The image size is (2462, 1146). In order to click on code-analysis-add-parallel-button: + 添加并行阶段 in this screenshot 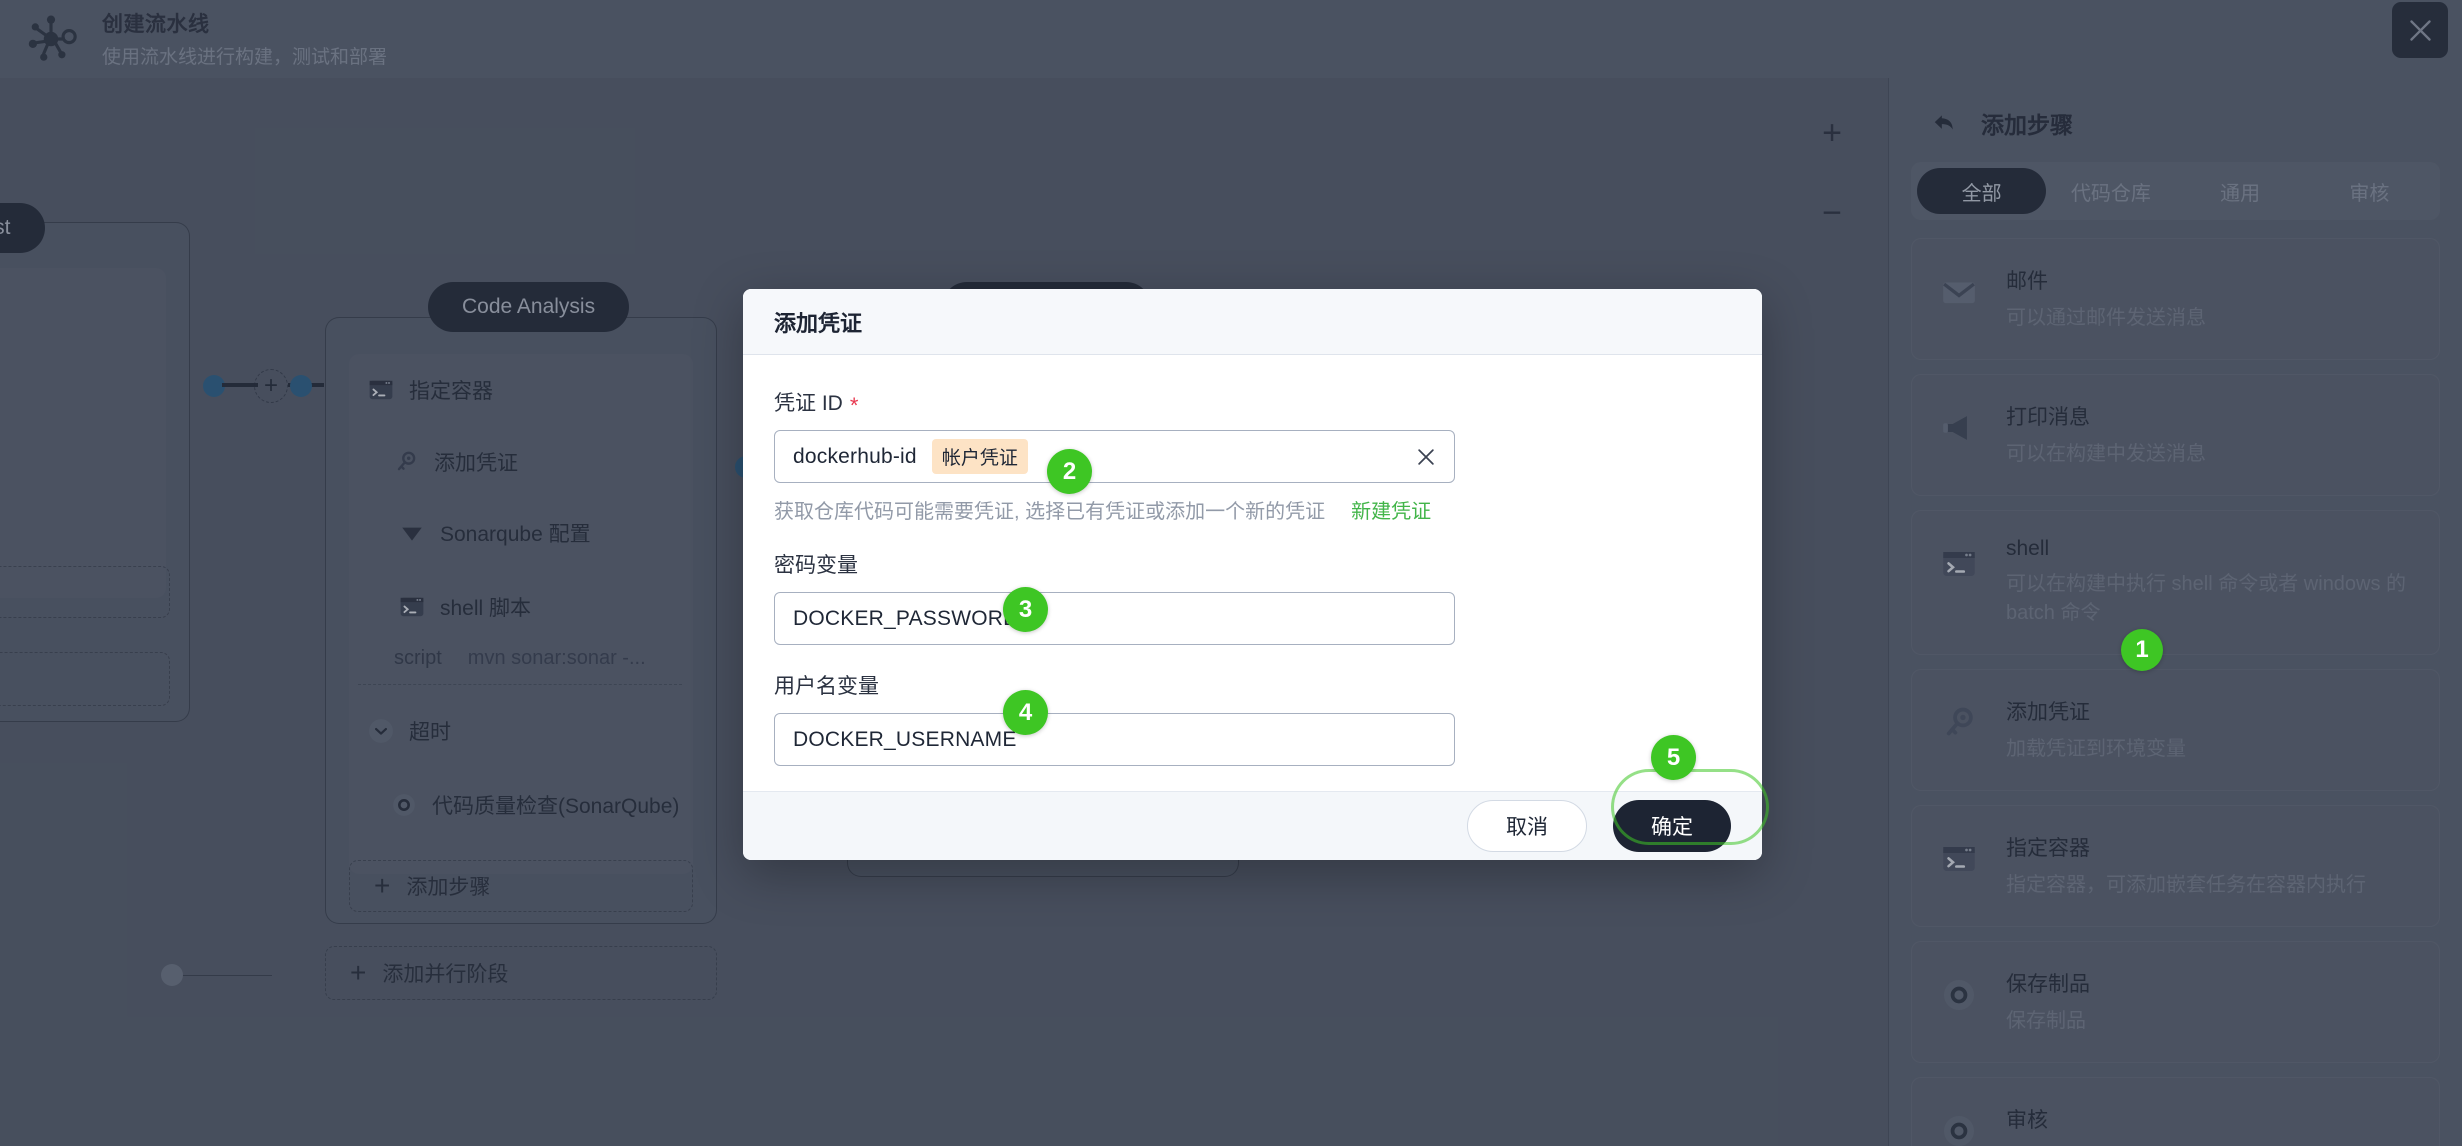, I will do `click(521, 973)`.